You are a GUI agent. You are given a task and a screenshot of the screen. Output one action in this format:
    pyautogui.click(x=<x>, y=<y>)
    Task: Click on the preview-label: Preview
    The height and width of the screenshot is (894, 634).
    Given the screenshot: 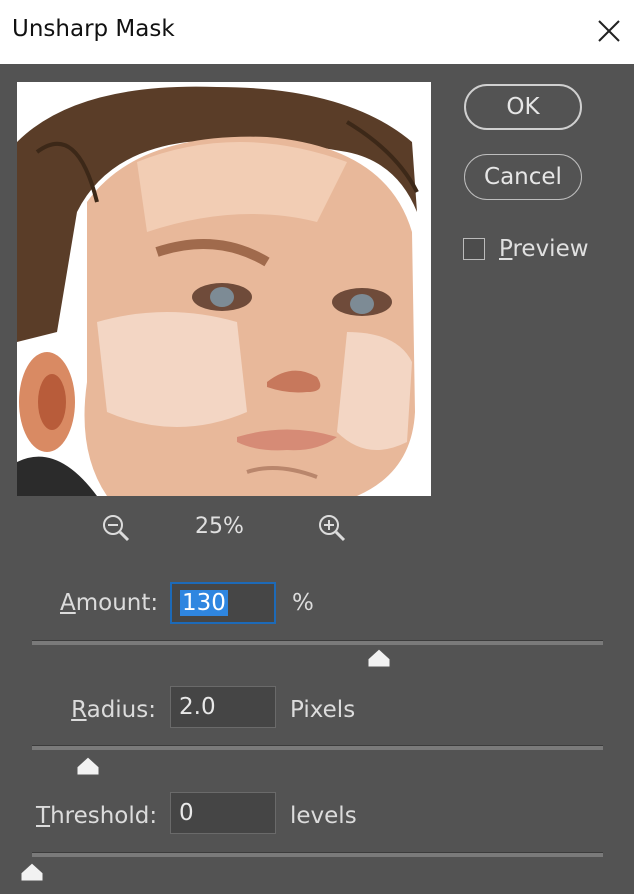 What is the action you would take?
    pyautogui.click(x=544, y=249)
    